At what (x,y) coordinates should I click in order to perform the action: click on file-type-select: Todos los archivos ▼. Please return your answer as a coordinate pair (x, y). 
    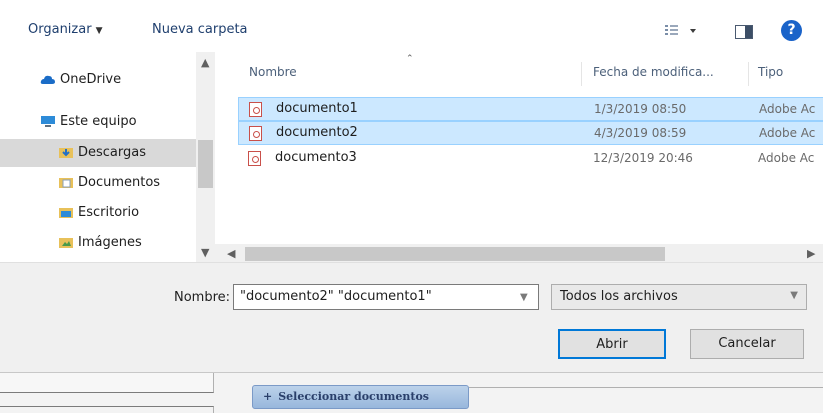
    Looking at the image, I should click on (679, 297).